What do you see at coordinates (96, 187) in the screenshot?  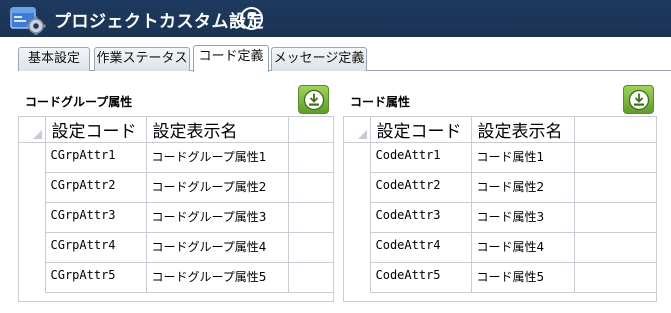 I see `cell-code: CGrpAttr2` at bounding box center [96, 187].